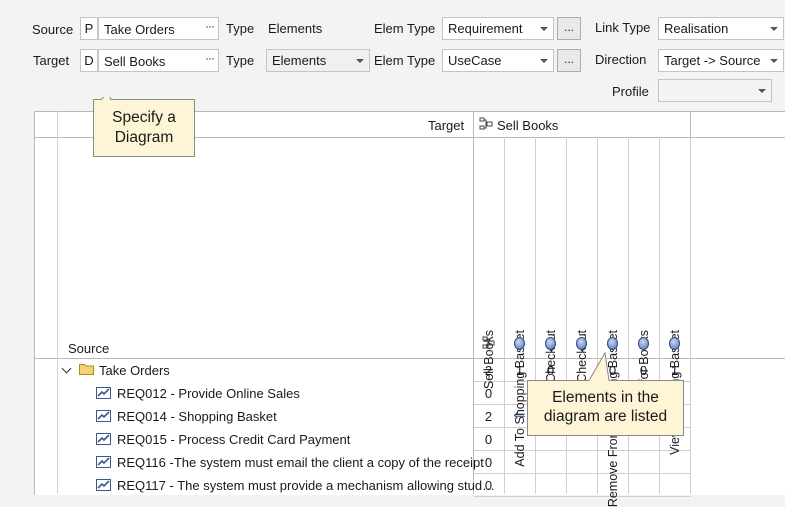 The height and width of the screenshot is (507, 785). I want to click on link-type-label: Link Type, so click(623, 27).